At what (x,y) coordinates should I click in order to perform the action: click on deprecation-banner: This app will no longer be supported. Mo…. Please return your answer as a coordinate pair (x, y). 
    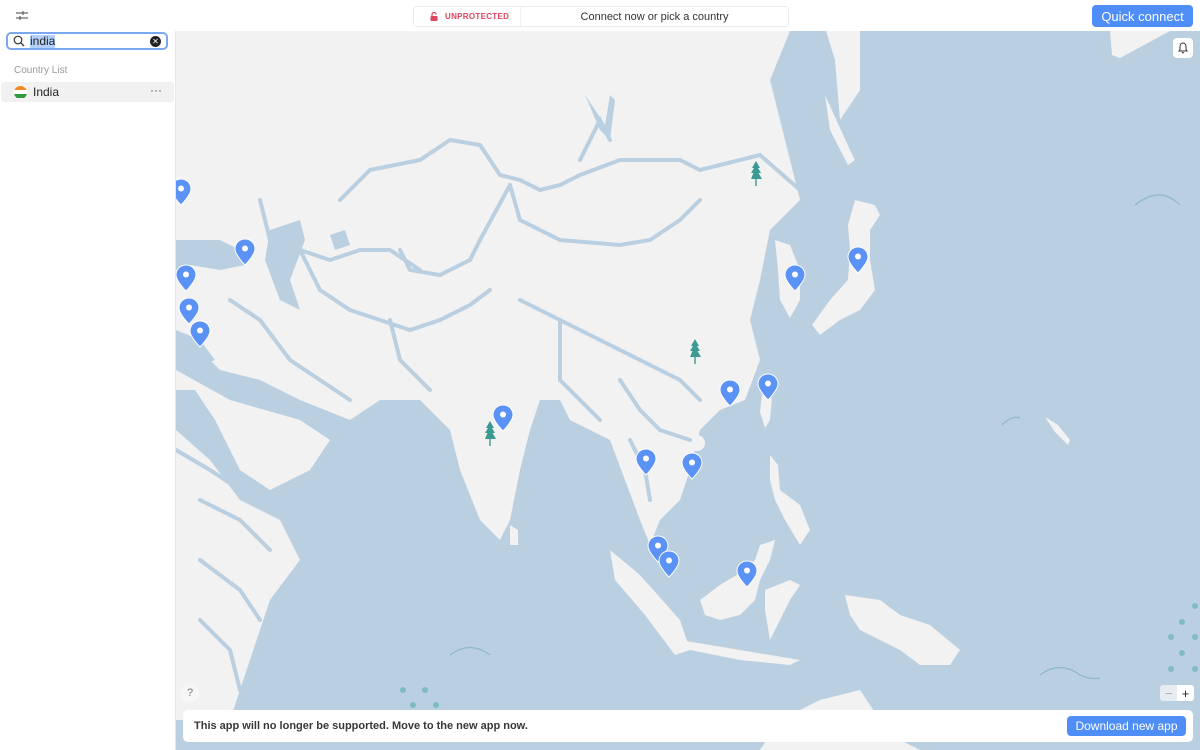
    Looking at the image, I should click on (688, 726).